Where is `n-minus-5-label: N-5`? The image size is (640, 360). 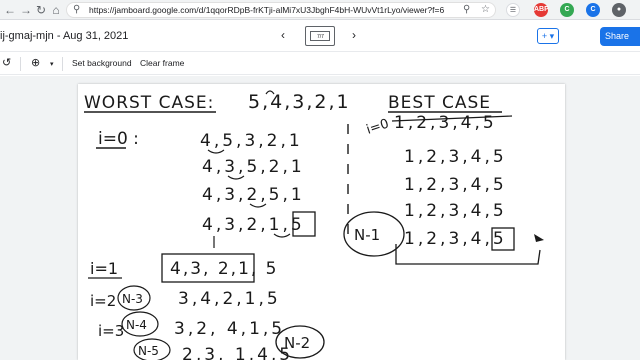 n-minus-5-label: N-5 is located at coordinates (148, 351).